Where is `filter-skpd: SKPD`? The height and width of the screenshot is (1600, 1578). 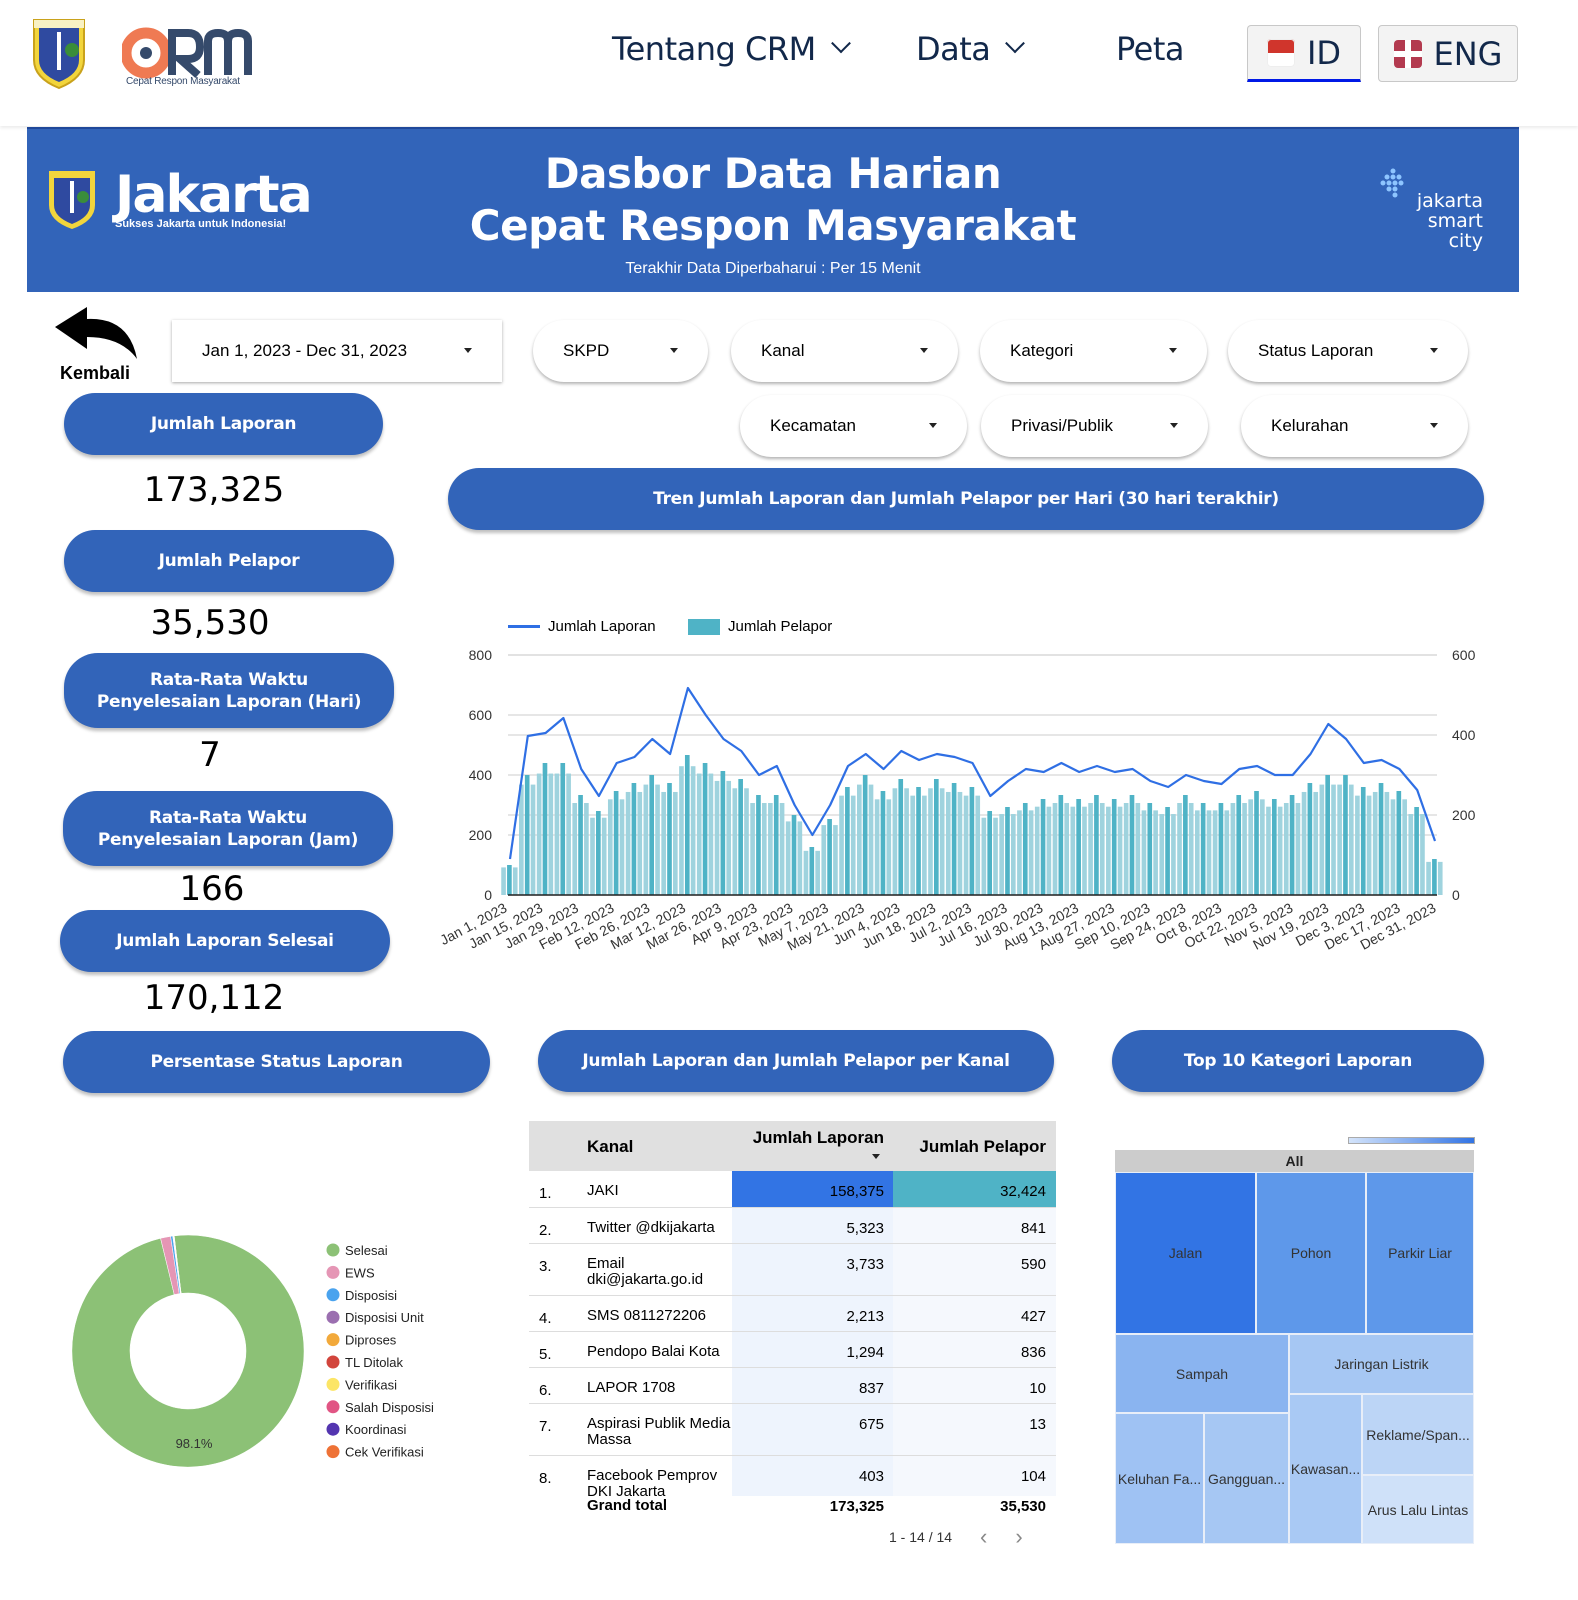 filter-skpd: SKPD is located at coordinates (620, 351).